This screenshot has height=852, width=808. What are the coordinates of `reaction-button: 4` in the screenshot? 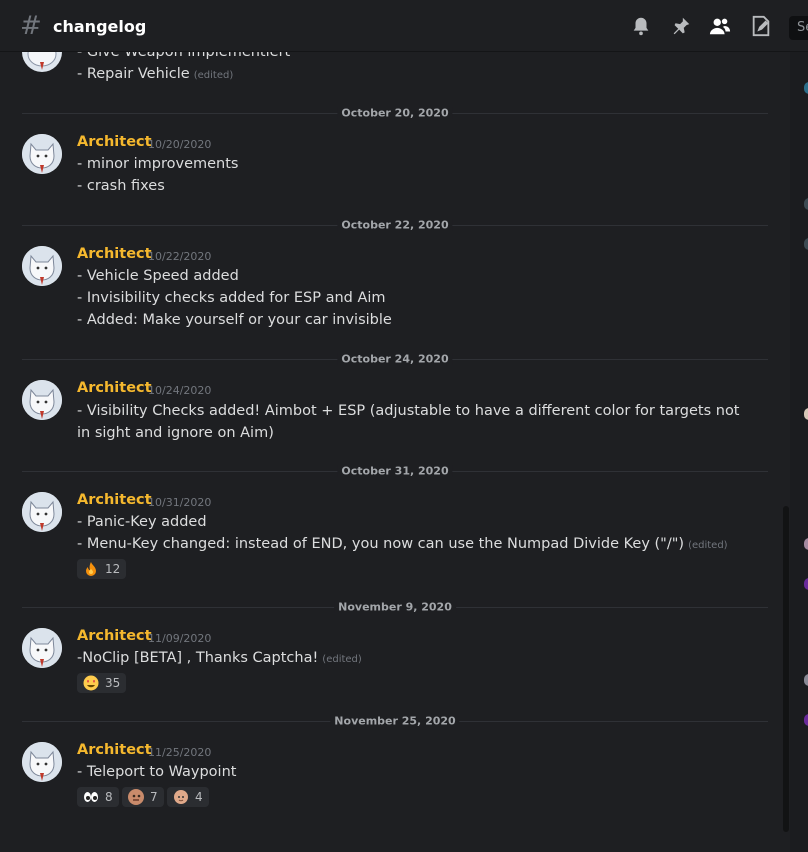 It's located at (188, 797).